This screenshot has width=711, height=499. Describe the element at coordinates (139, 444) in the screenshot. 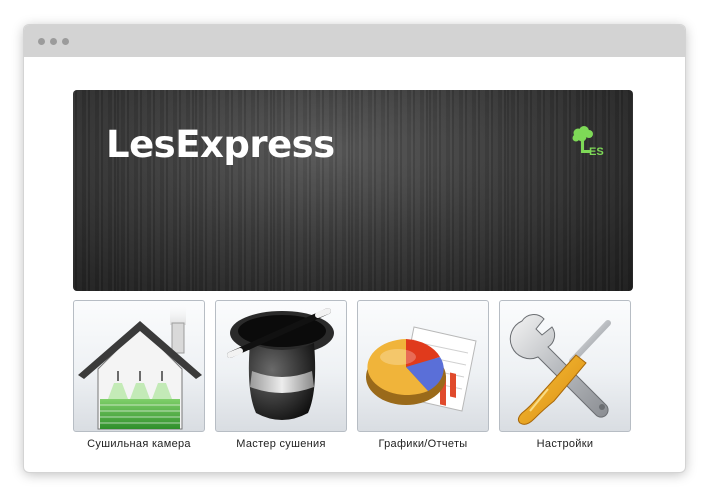

I see `tile-label-drying-chamber: Сушильная камера` at that location.